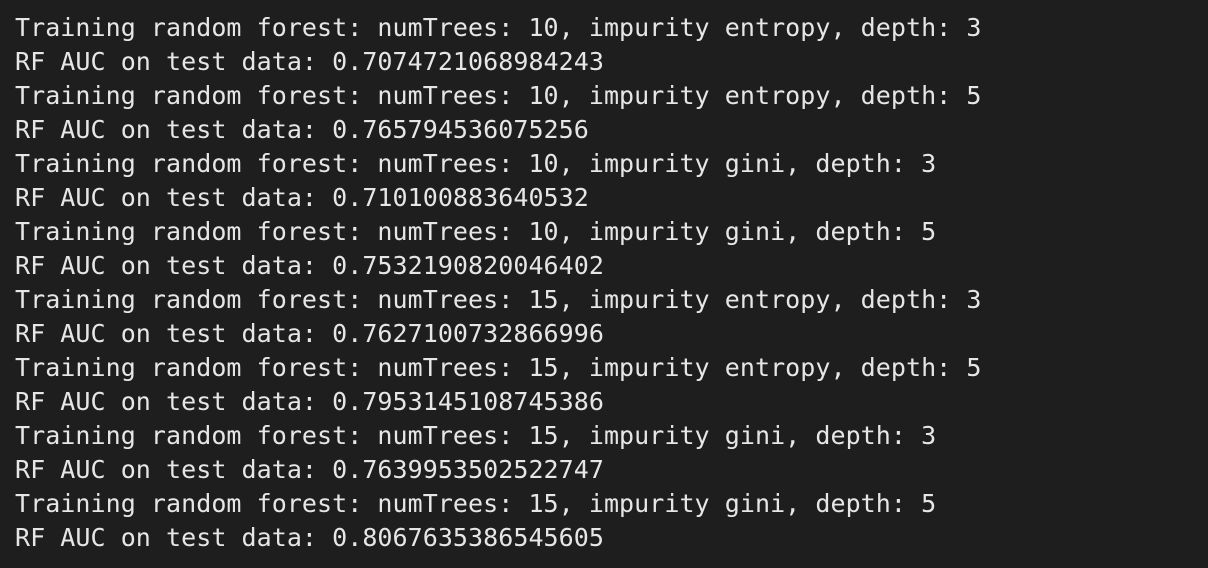 This screenshot has width=1208, height=568. What do you see at coordinates (309, 265) in the screenshot?
I see `output-line: RF AUC on test data: 0.7532190820046402` at bounding box center [309, 265].